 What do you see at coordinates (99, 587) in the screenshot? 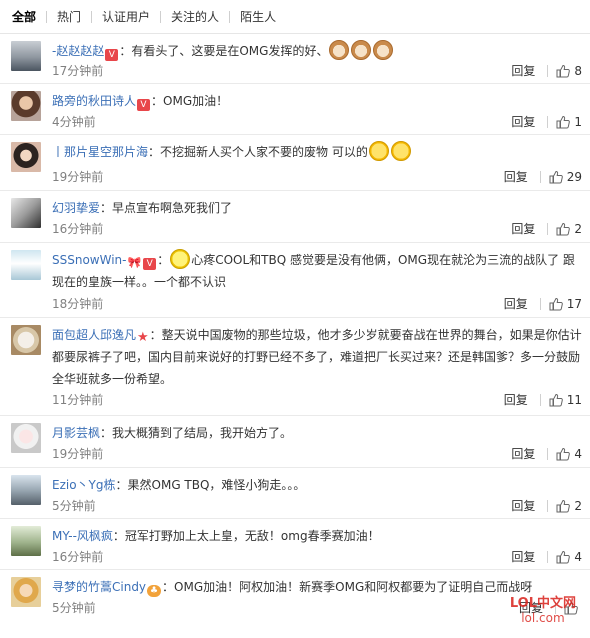
I see `comment-username: 寻梦的竹蒿Cindy` at bounding box center [99, 587].